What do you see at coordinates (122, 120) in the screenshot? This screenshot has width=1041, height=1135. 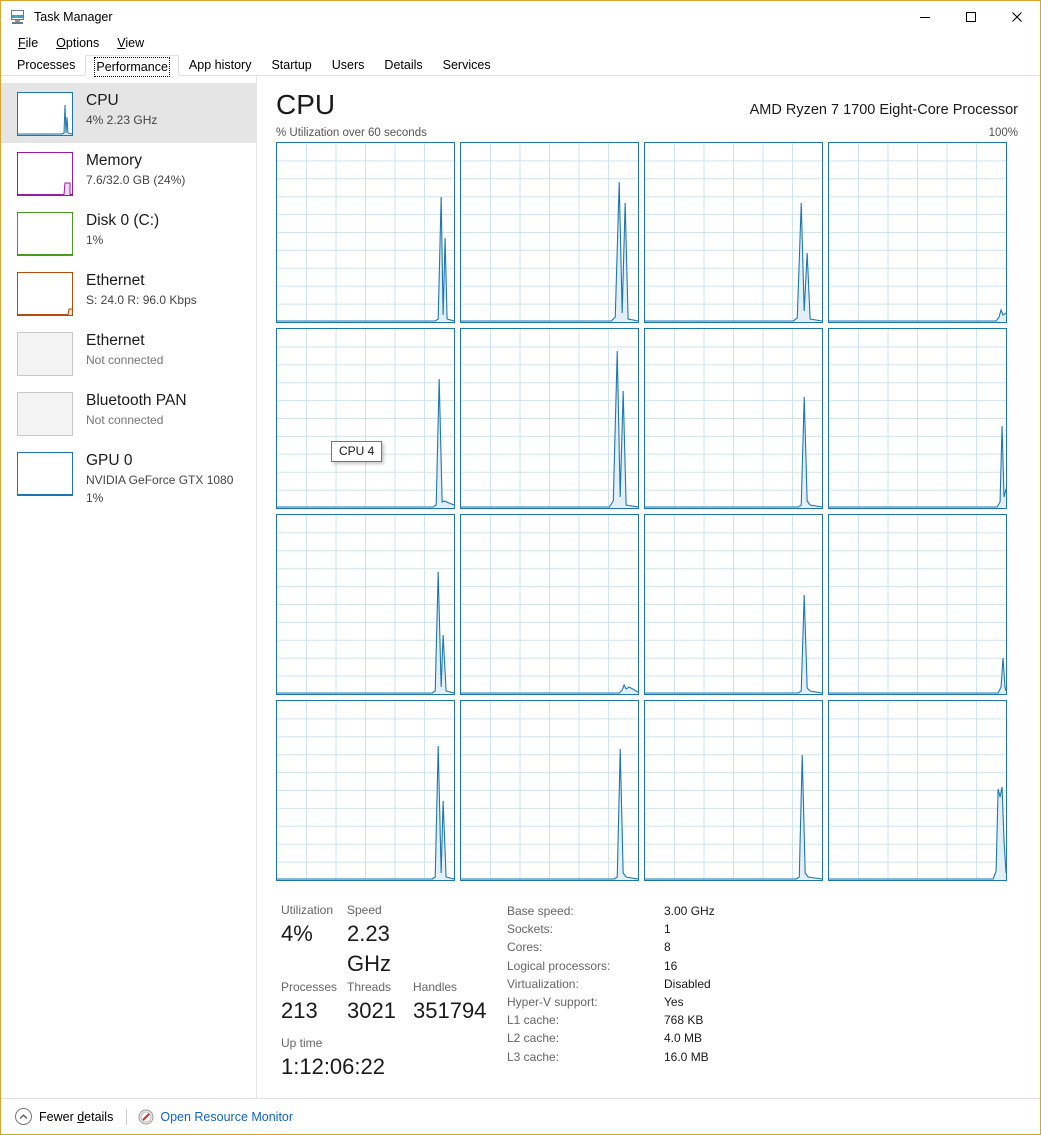 I see `sidebar-item-cpu-sub: 4% 2.23 GHz` at bounding box center [122, 120].